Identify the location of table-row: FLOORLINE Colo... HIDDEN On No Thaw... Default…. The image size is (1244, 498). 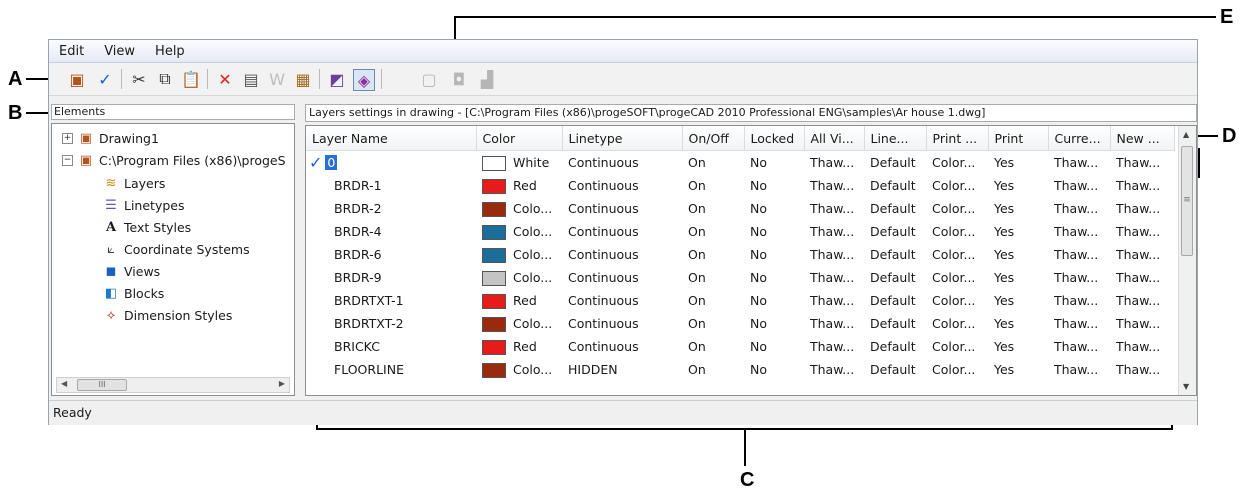
(740, 369).